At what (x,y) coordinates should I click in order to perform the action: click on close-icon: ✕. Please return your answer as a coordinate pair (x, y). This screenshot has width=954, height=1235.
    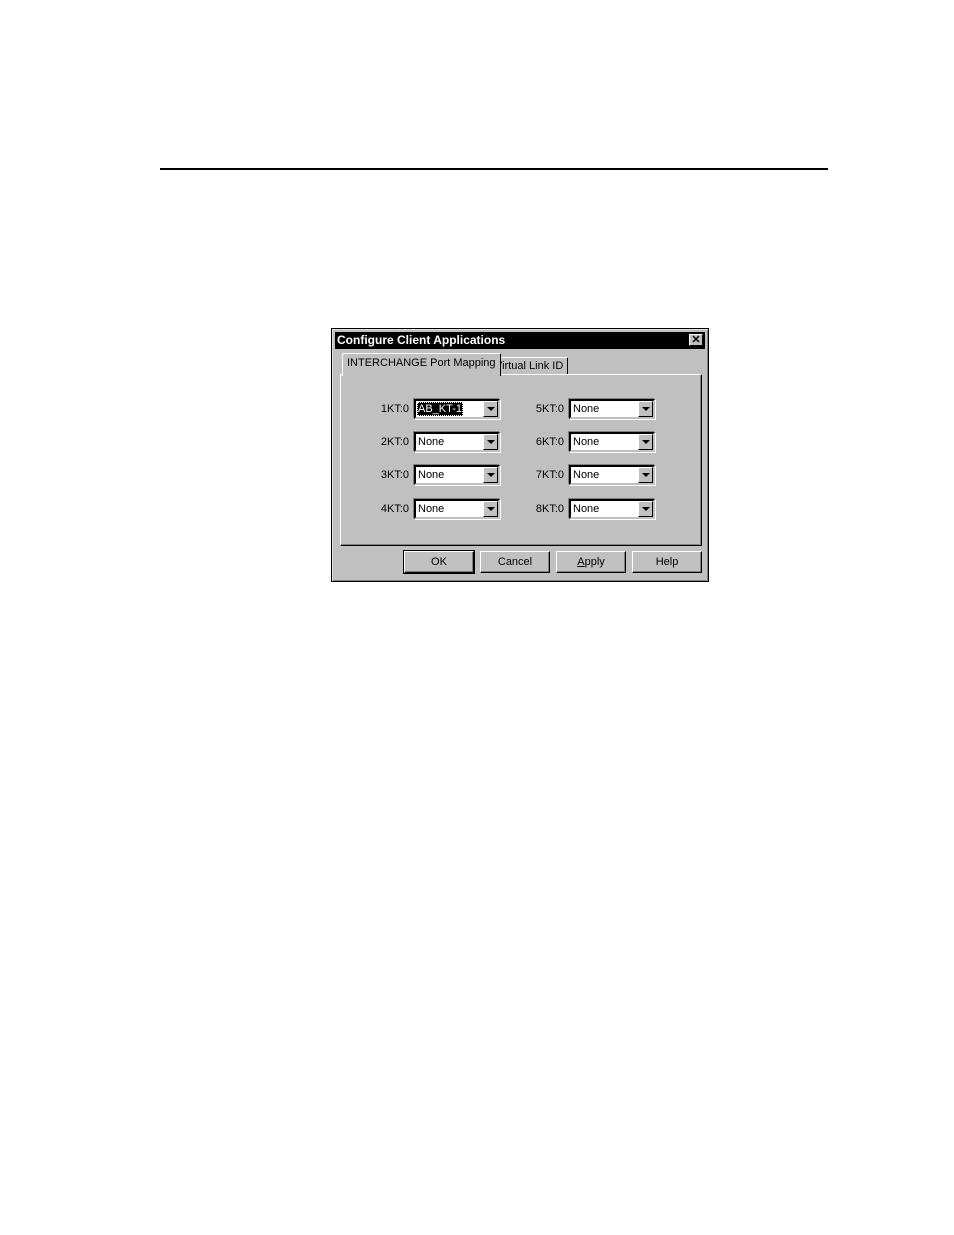
    Looking at the image, I should click on (696, 340).